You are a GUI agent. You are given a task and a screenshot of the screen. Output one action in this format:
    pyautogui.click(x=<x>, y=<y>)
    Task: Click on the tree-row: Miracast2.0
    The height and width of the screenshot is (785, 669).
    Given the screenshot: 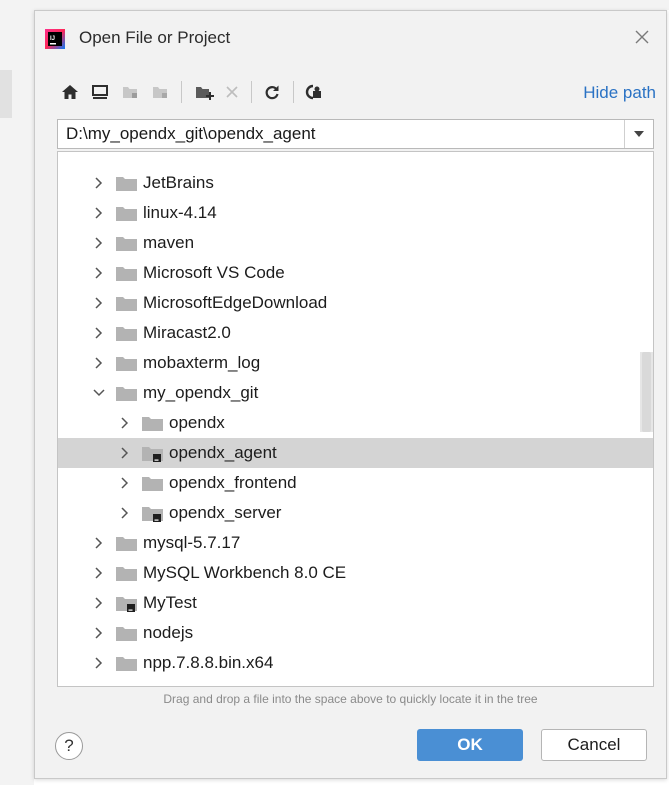 What is the action you would take?
    pyautogui.click(x=355, y=333)
    